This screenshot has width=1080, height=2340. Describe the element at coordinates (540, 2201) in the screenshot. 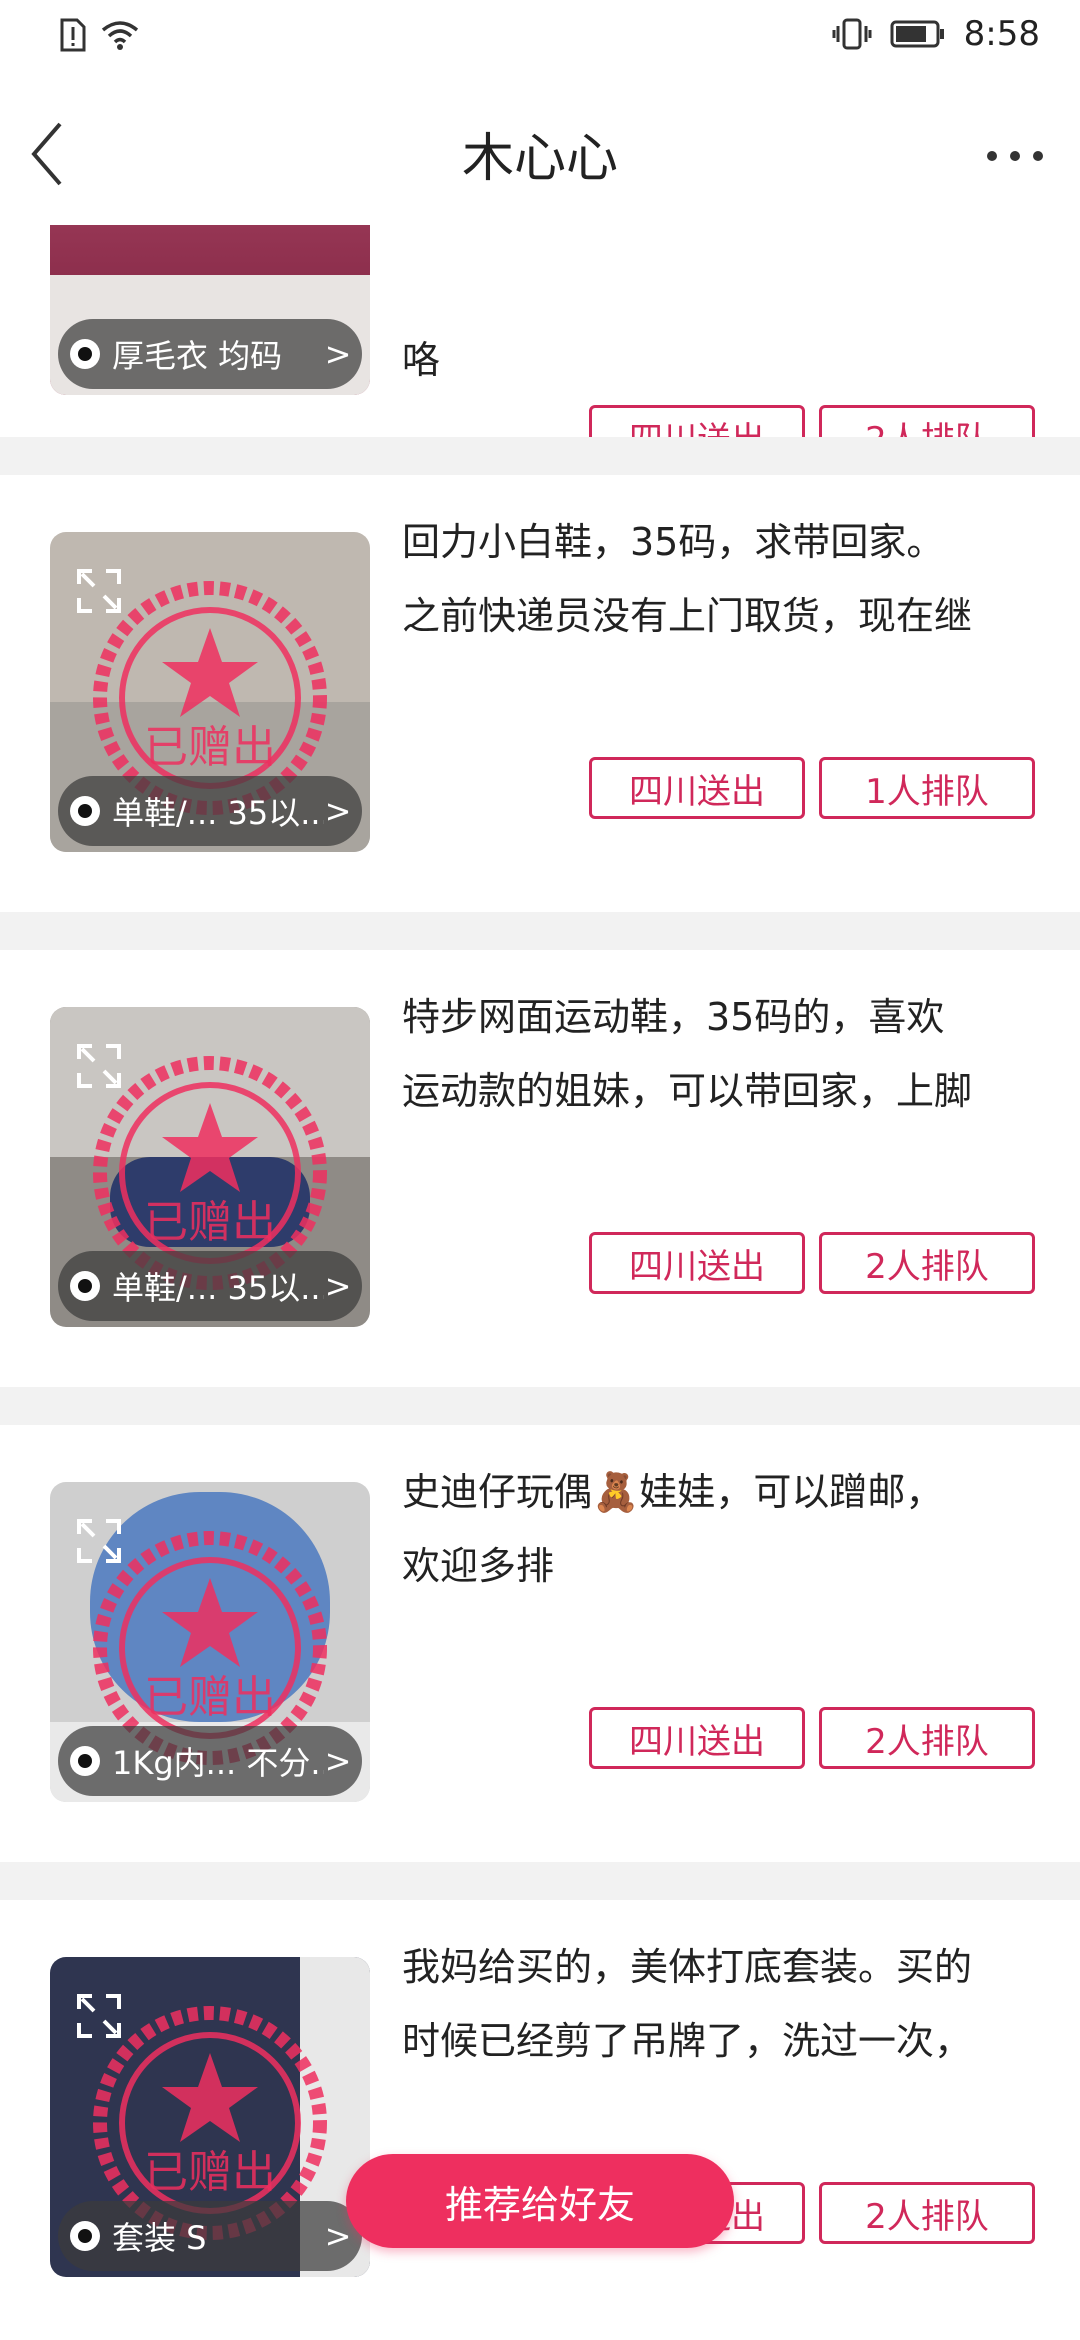

I see `recommend-to-friend-button: 推荐给好友` at that location.